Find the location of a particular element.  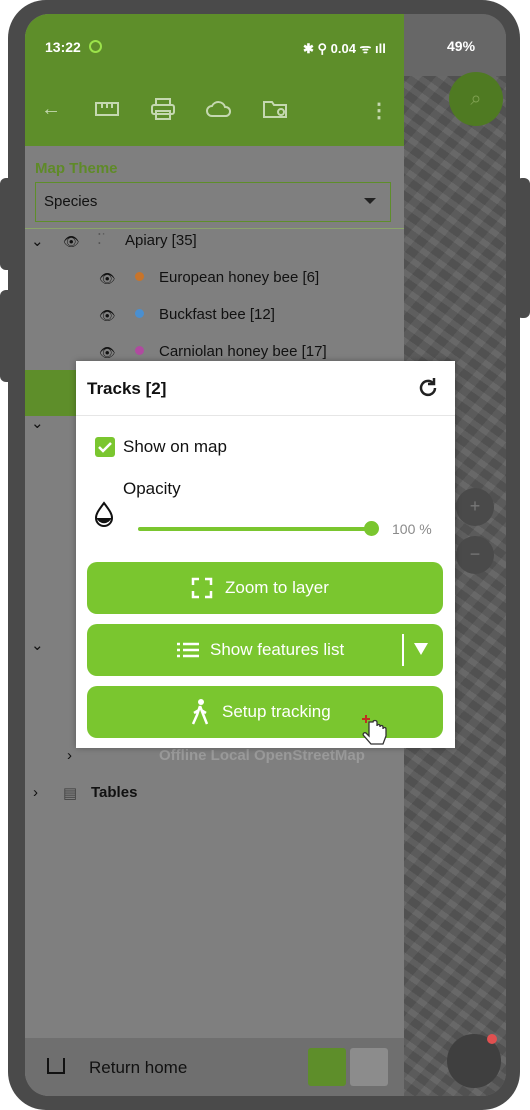

setup-tracking-label: Setup tracking is located at coordinates (276, 711).